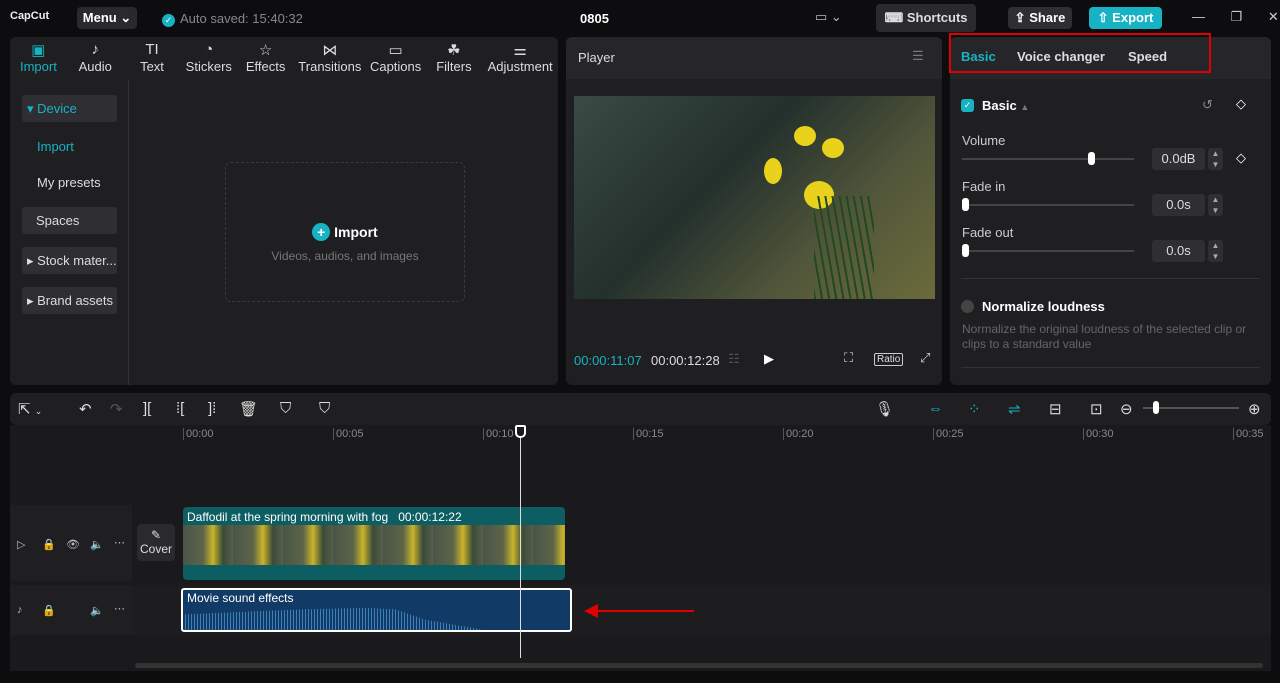 This screenshot has width=1280, height=683. Describe the element at coordinates (734, 359) in the screenshot. I see `timeline-grid-icon: ☷` at that location.